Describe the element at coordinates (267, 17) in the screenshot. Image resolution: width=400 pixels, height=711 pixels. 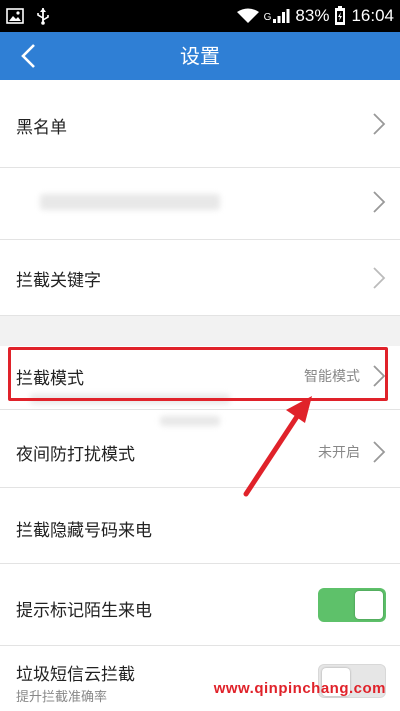
I see `network-type-label: G` at that location.